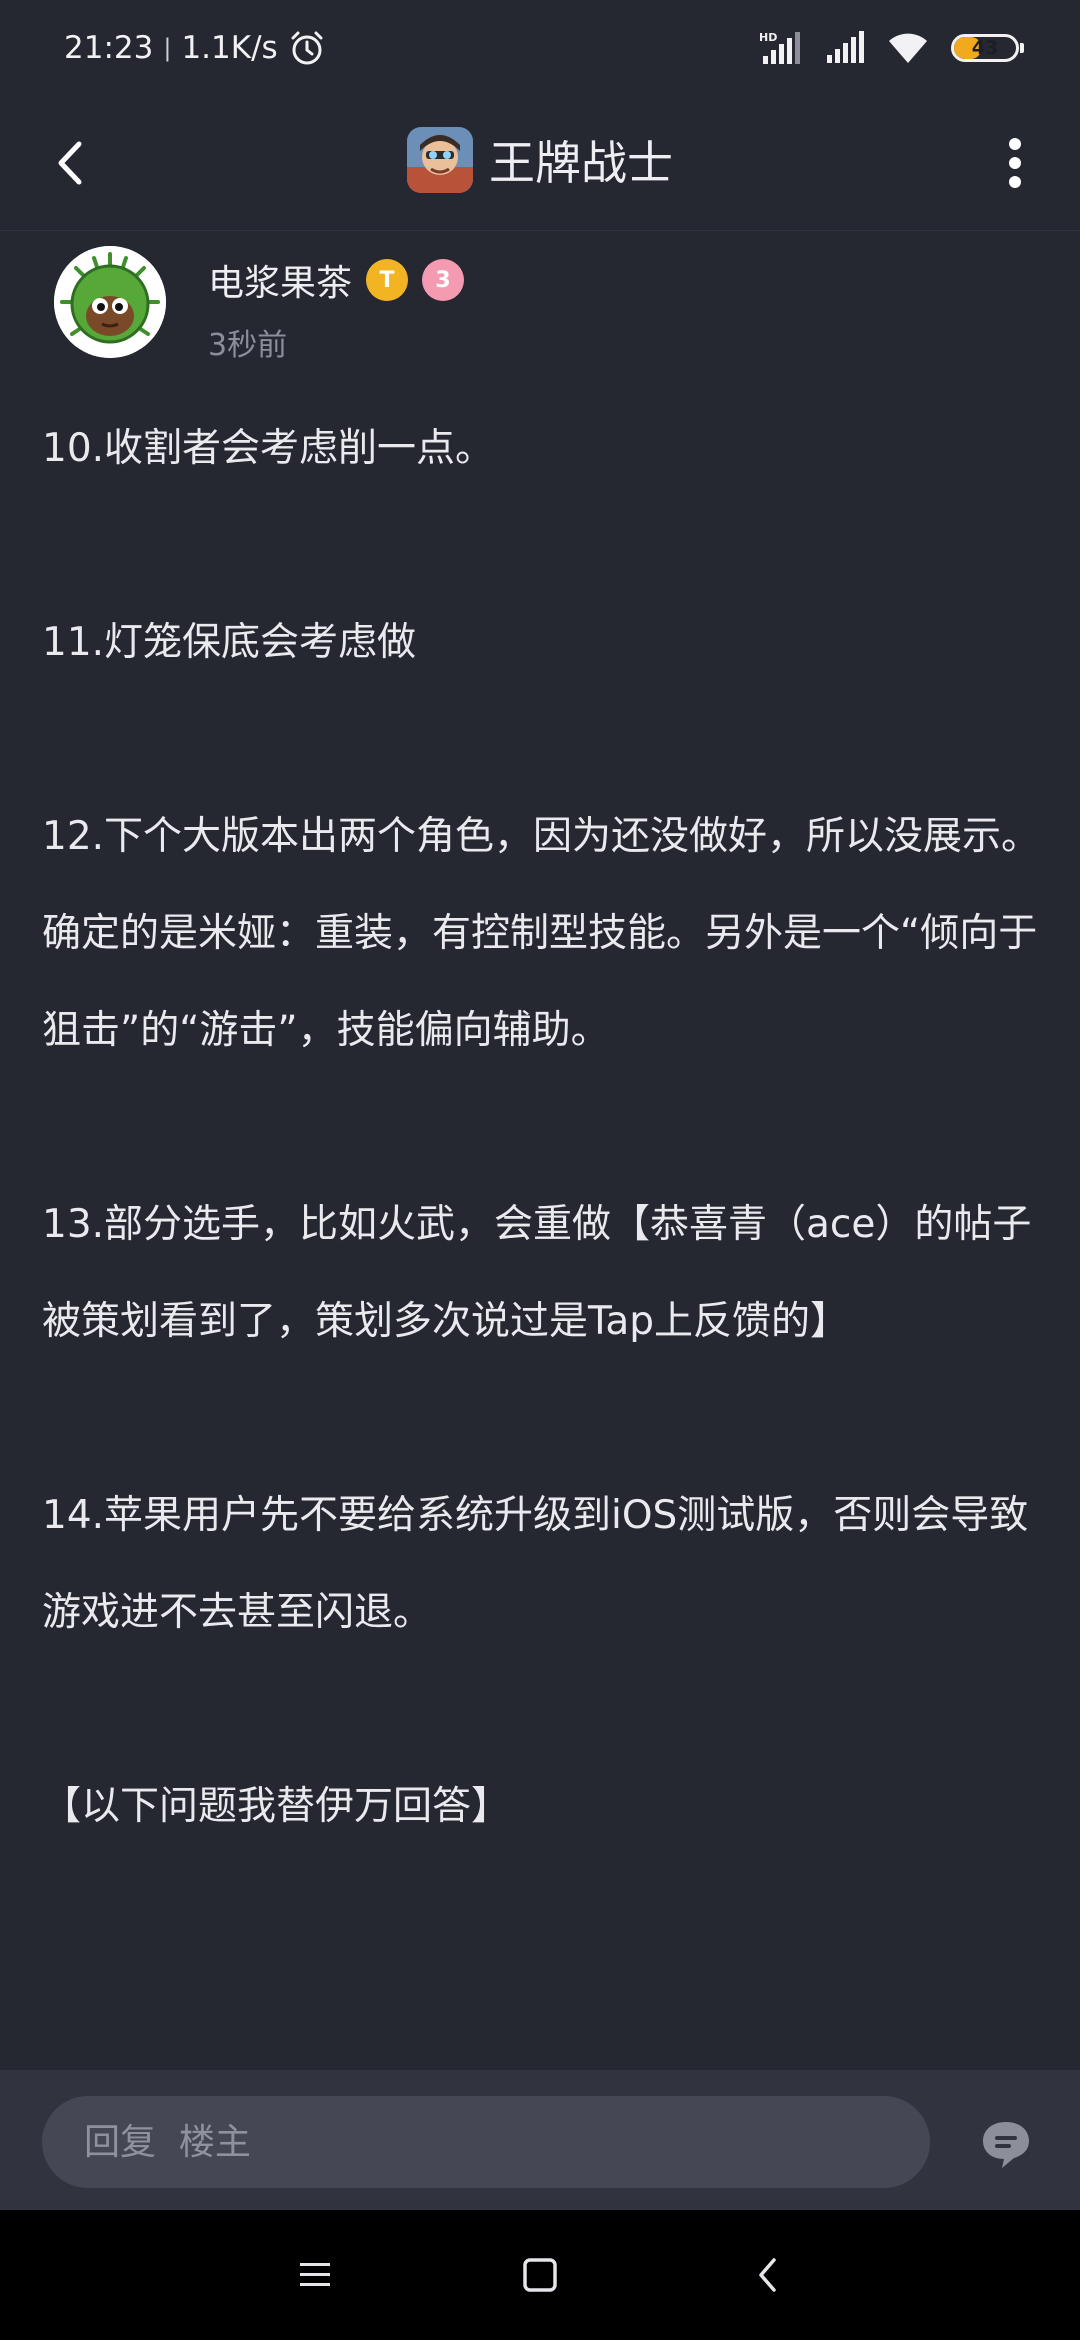 The image size is (1080, 2340). Describe the element at coordinates (280, 280) in the screenshot. I see `author-name: 电浆果茶` at that location.